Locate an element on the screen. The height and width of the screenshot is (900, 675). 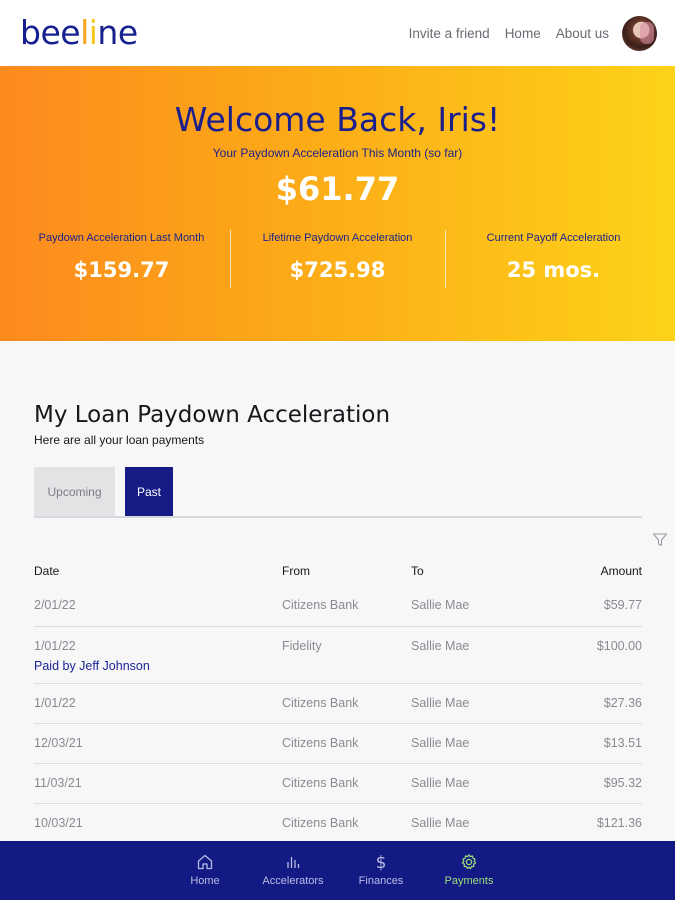
cell-date: 10/03/21 is located at coordinates (158, 823).